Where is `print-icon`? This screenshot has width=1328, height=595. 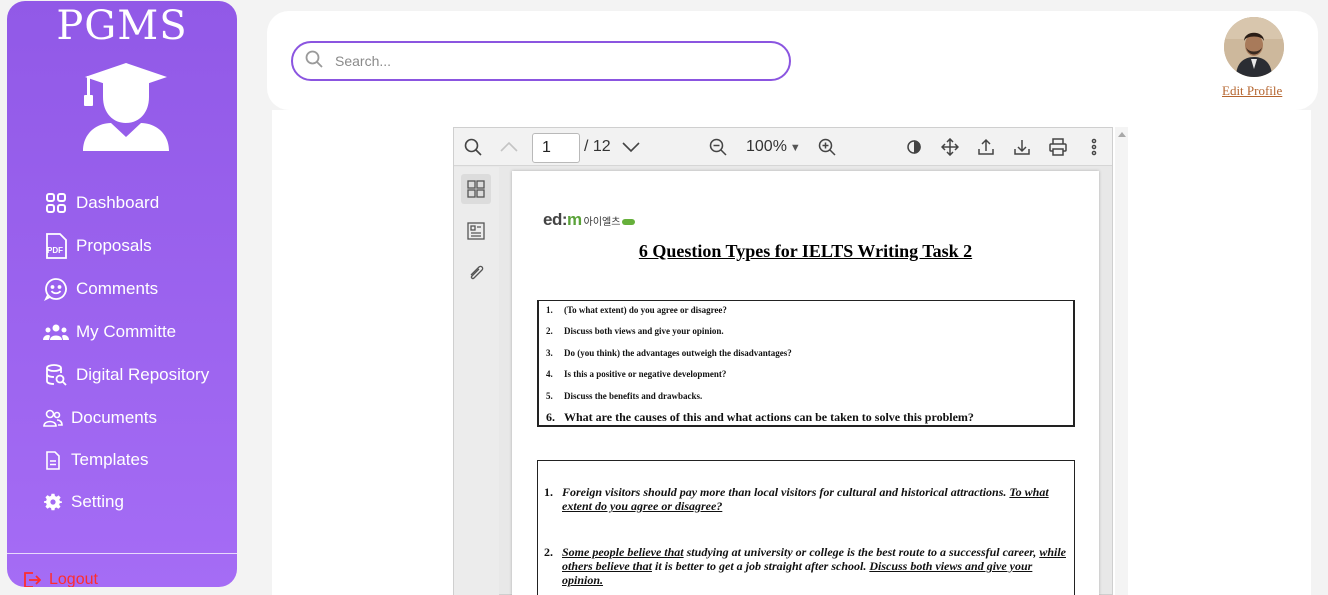
print-icon is located at coordinates (1058, 147).